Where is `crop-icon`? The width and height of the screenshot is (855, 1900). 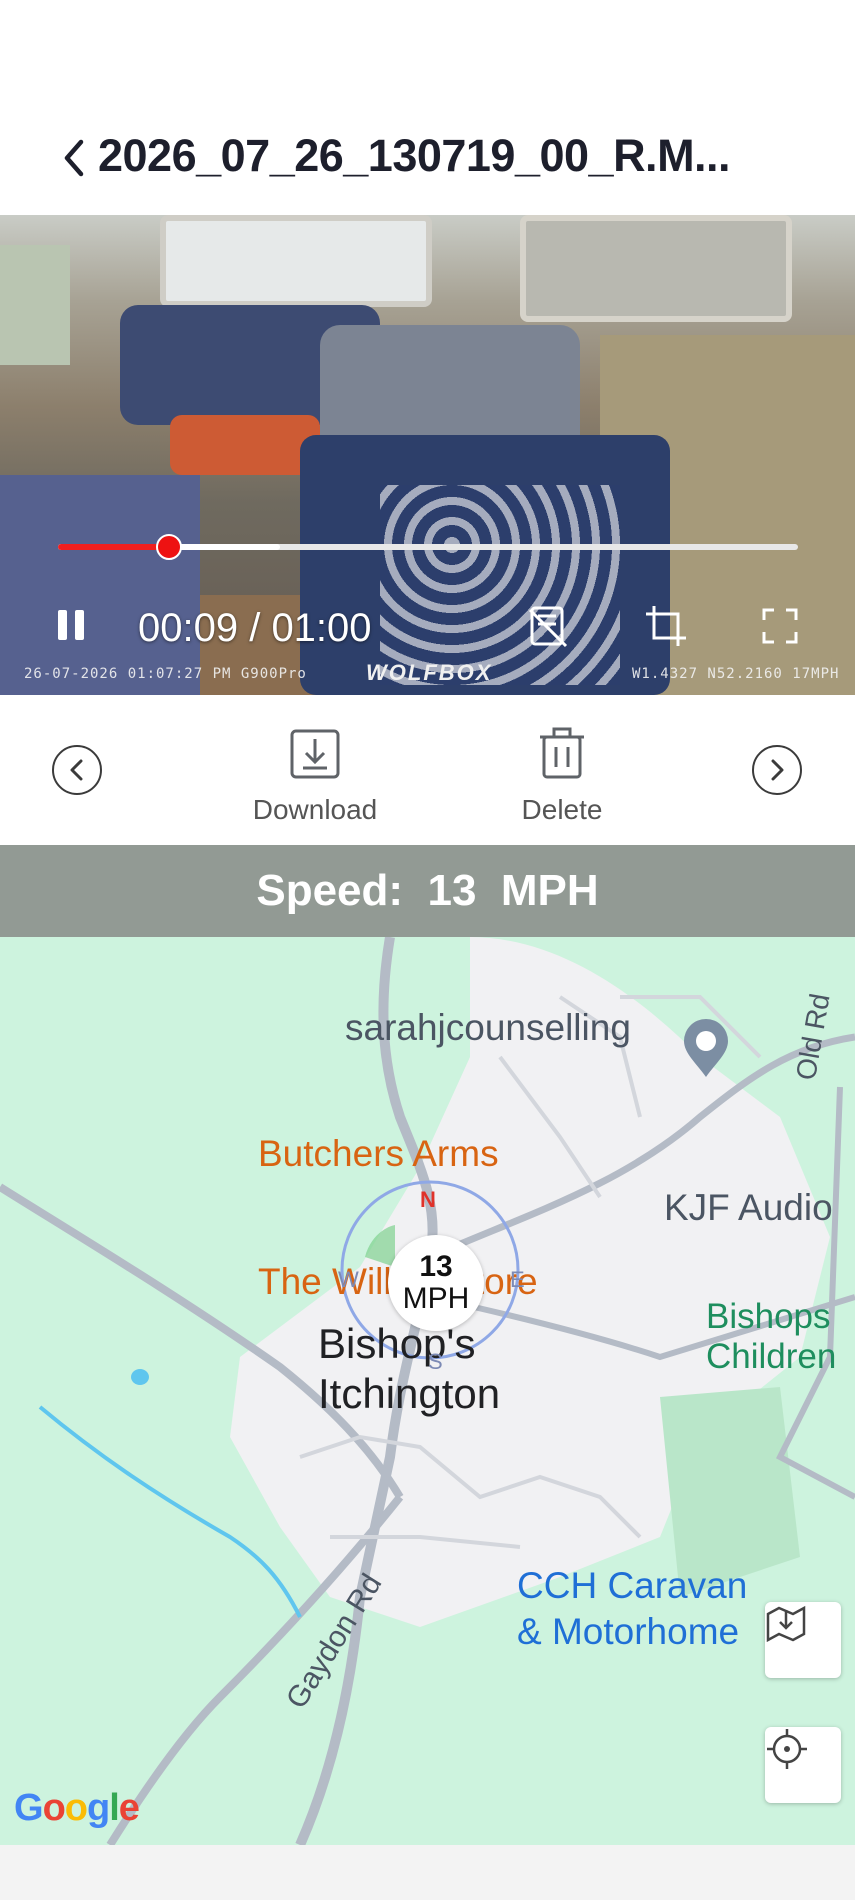 crop-icon is located at coordinates (666, 626).